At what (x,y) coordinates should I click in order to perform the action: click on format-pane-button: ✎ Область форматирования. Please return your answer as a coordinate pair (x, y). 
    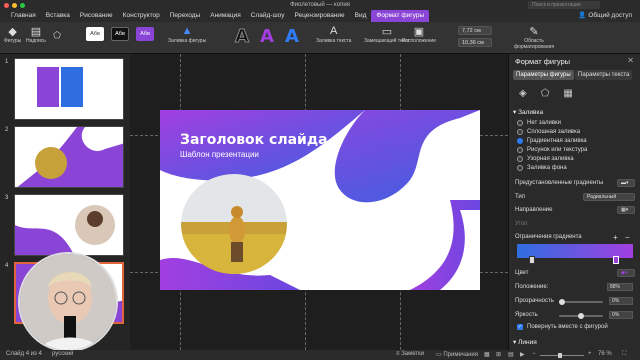
    Looking at the image, I should click on (534, 37).